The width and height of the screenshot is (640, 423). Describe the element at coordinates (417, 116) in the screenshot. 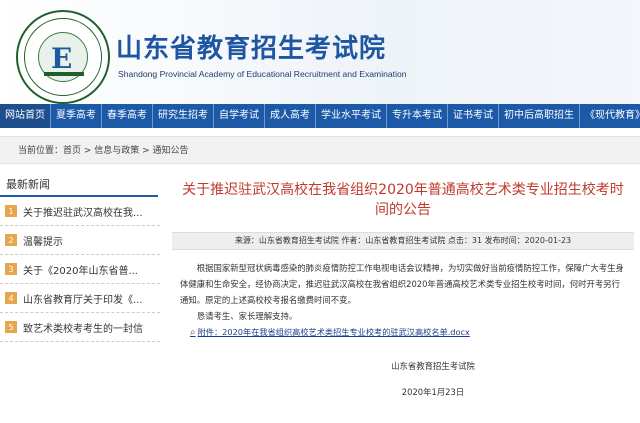

I see `nav-upgrade-exam: 专升本考试` at that location.